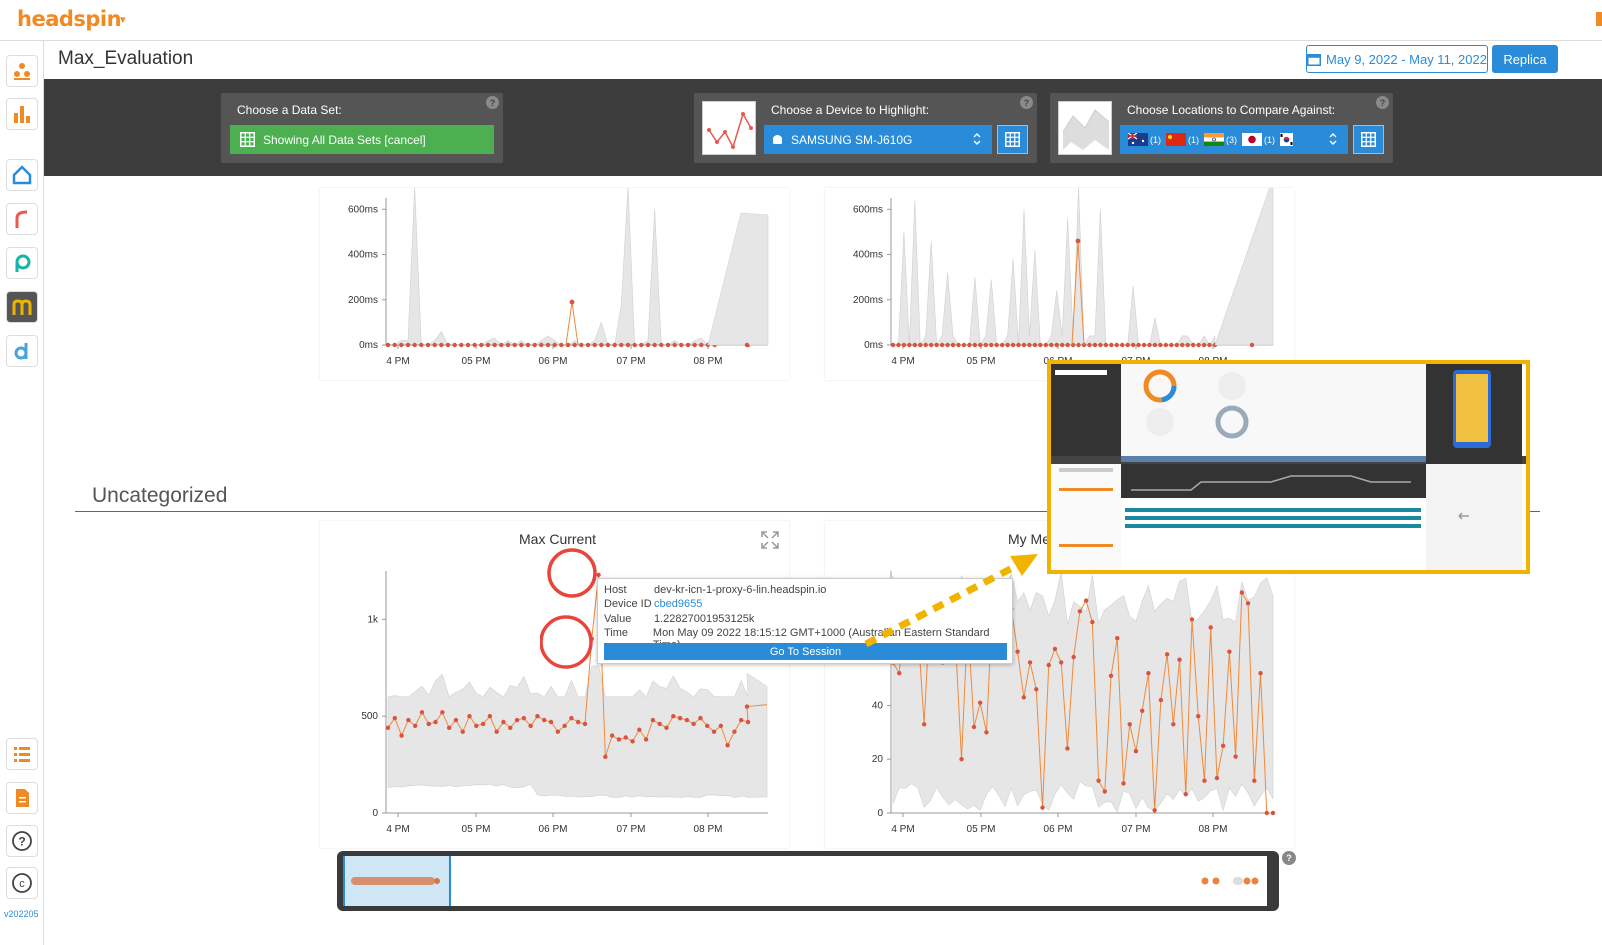  I want to click on sidebar-item-analytics, so click(22, 114).